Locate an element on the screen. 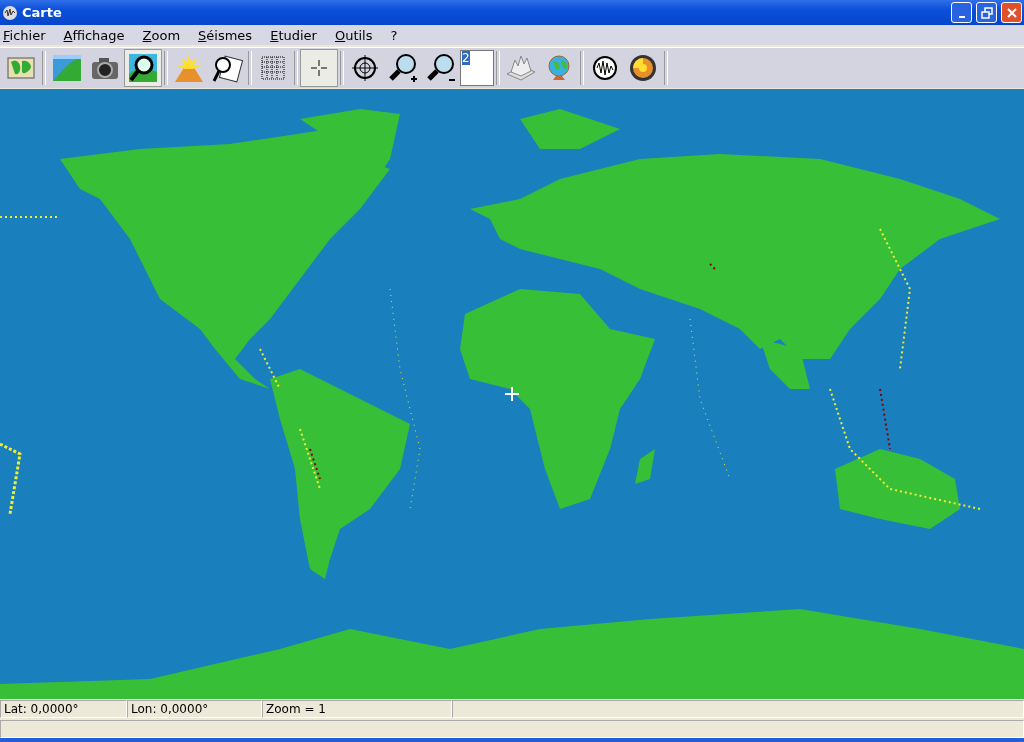  menu-item: ? is located at coordinates (398, 35).